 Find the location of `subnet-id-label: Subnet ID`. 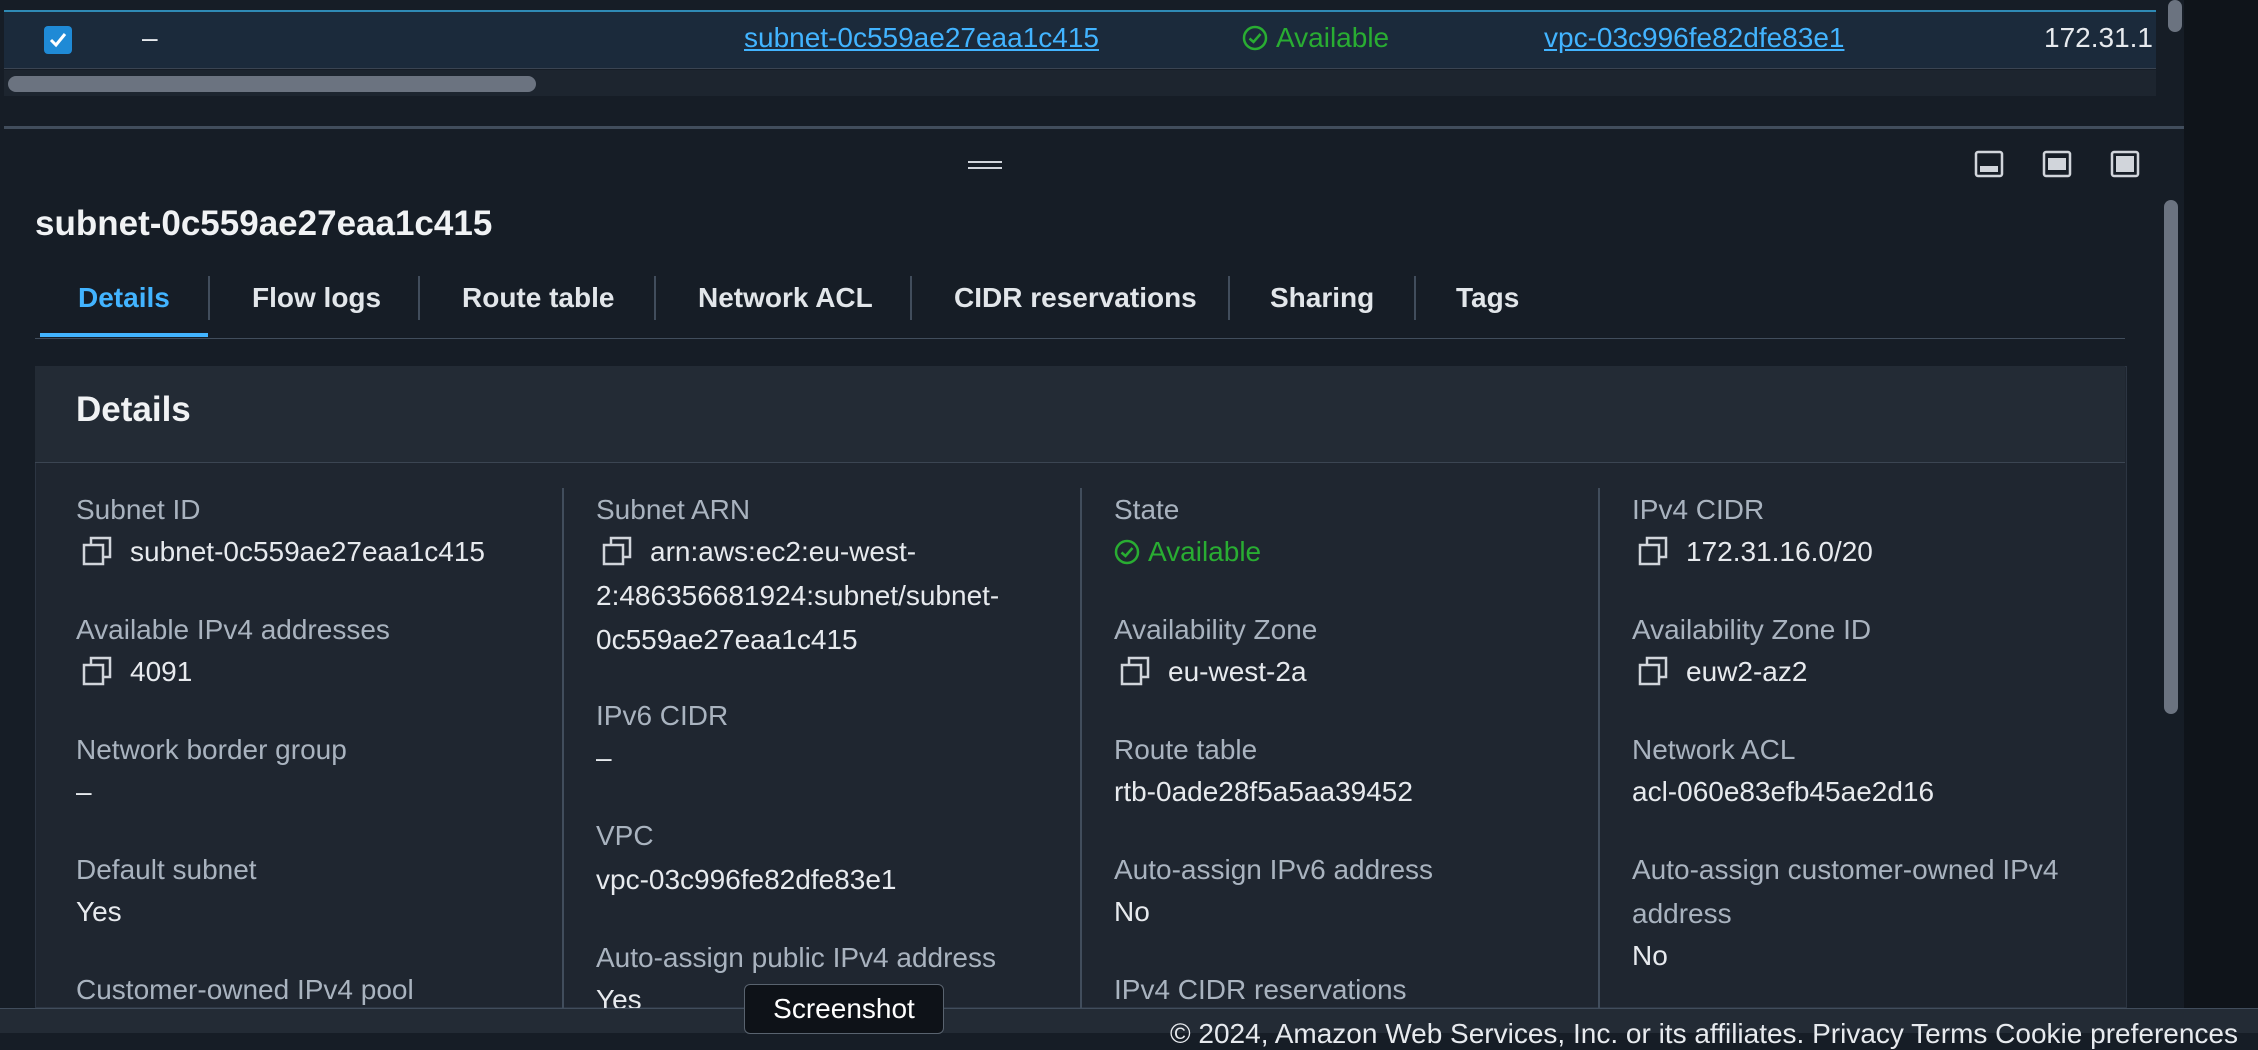

subnet-id-label: Subnet ID is located at coordinates (138, 509).